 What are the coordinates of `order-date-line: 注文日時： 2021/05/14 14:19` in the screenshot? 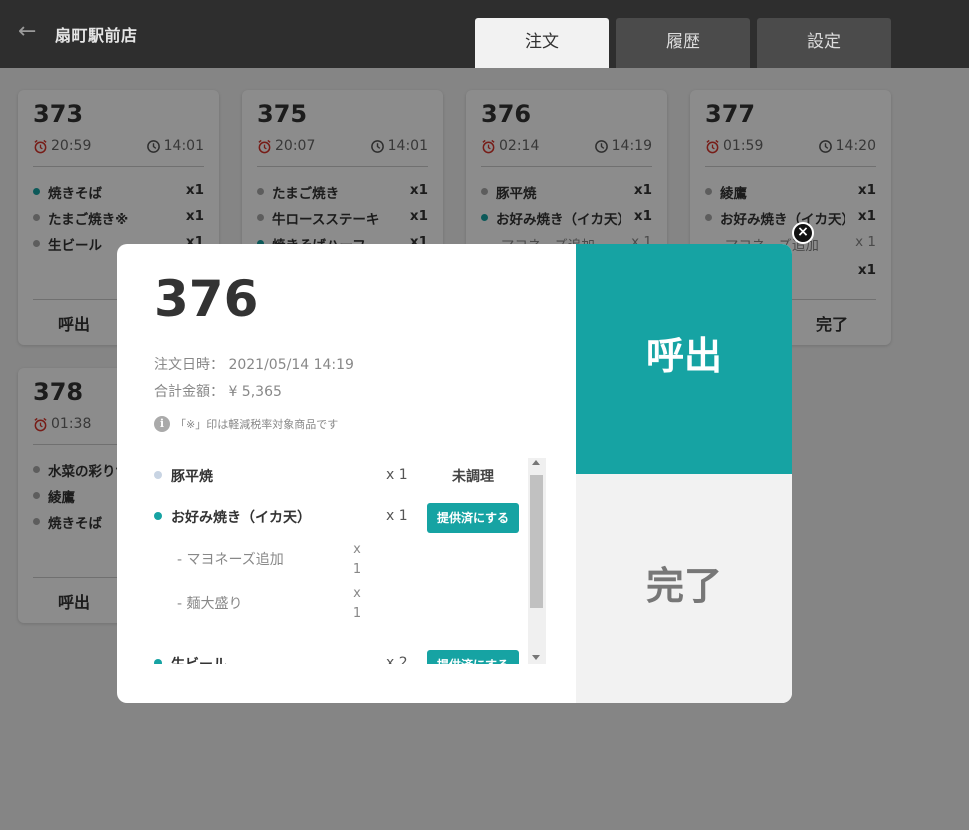 It's located at (254, 364).